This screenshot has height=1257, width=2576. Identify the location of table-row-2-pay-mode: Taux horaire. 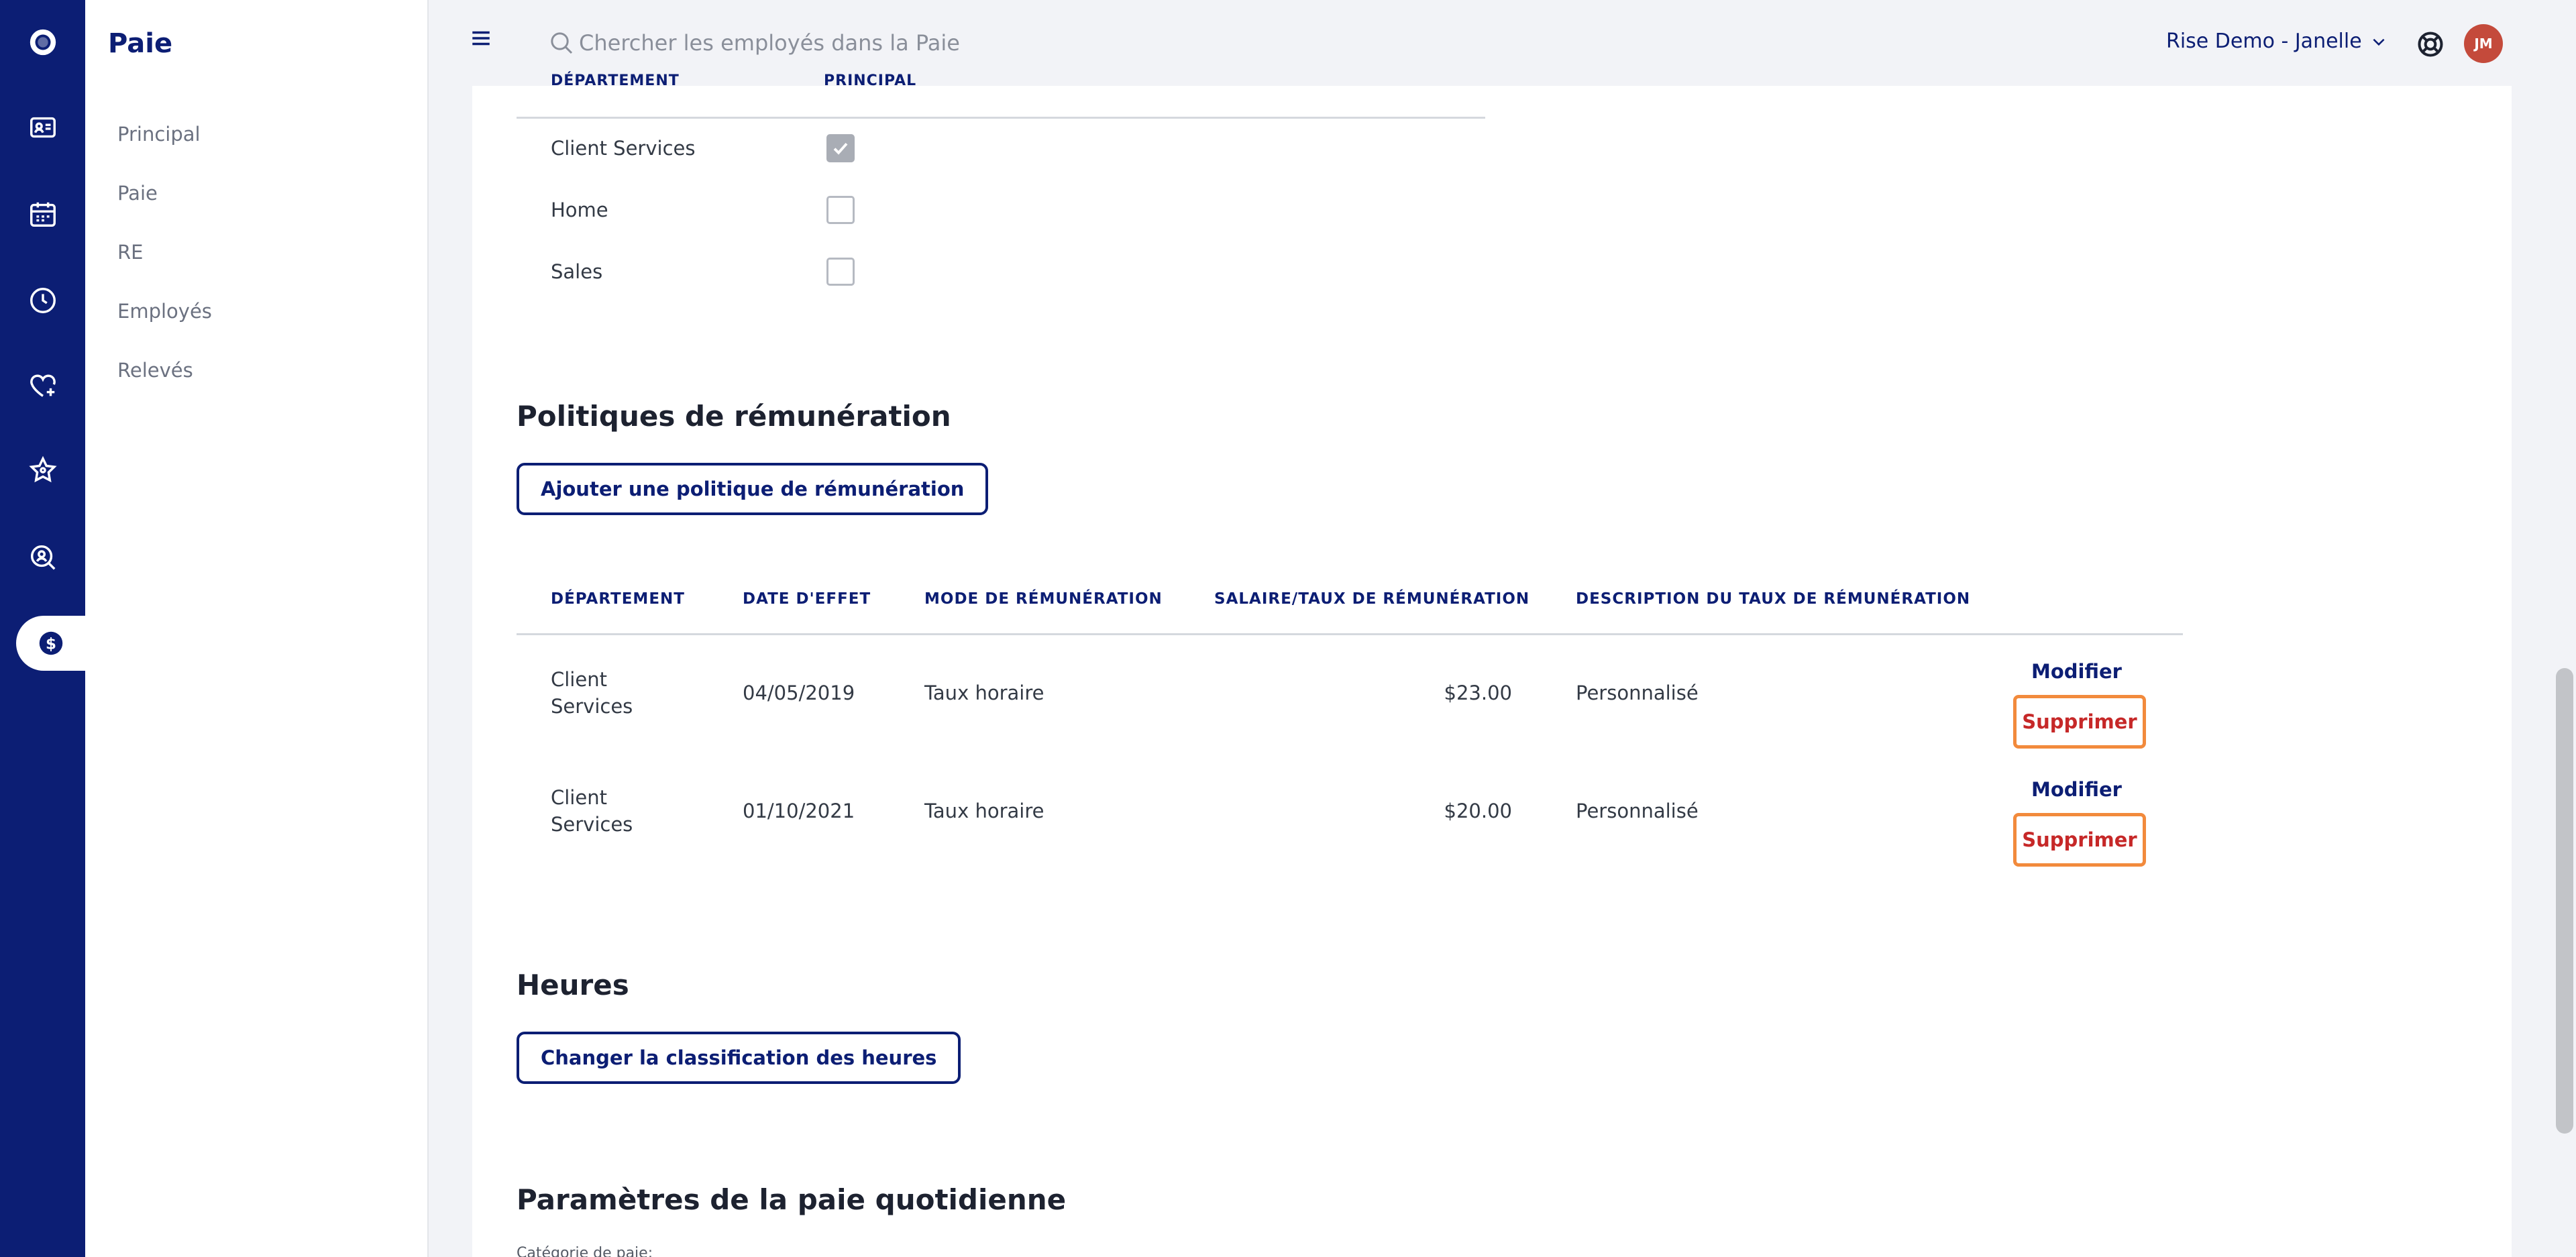
(984, 811).